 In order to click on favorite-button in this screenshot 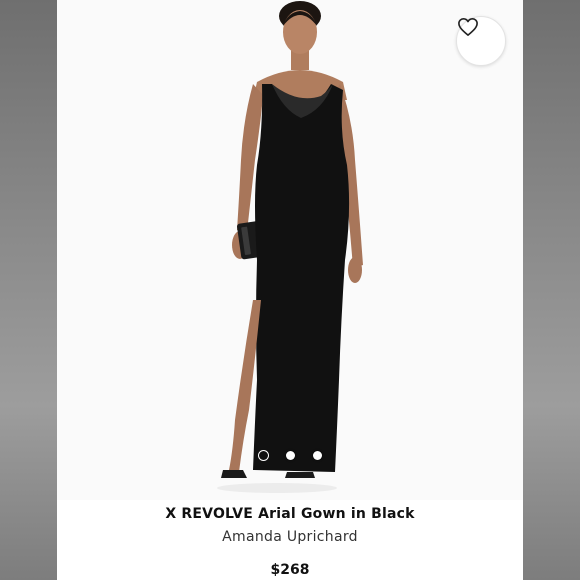, I will do `click(481, 41)`.